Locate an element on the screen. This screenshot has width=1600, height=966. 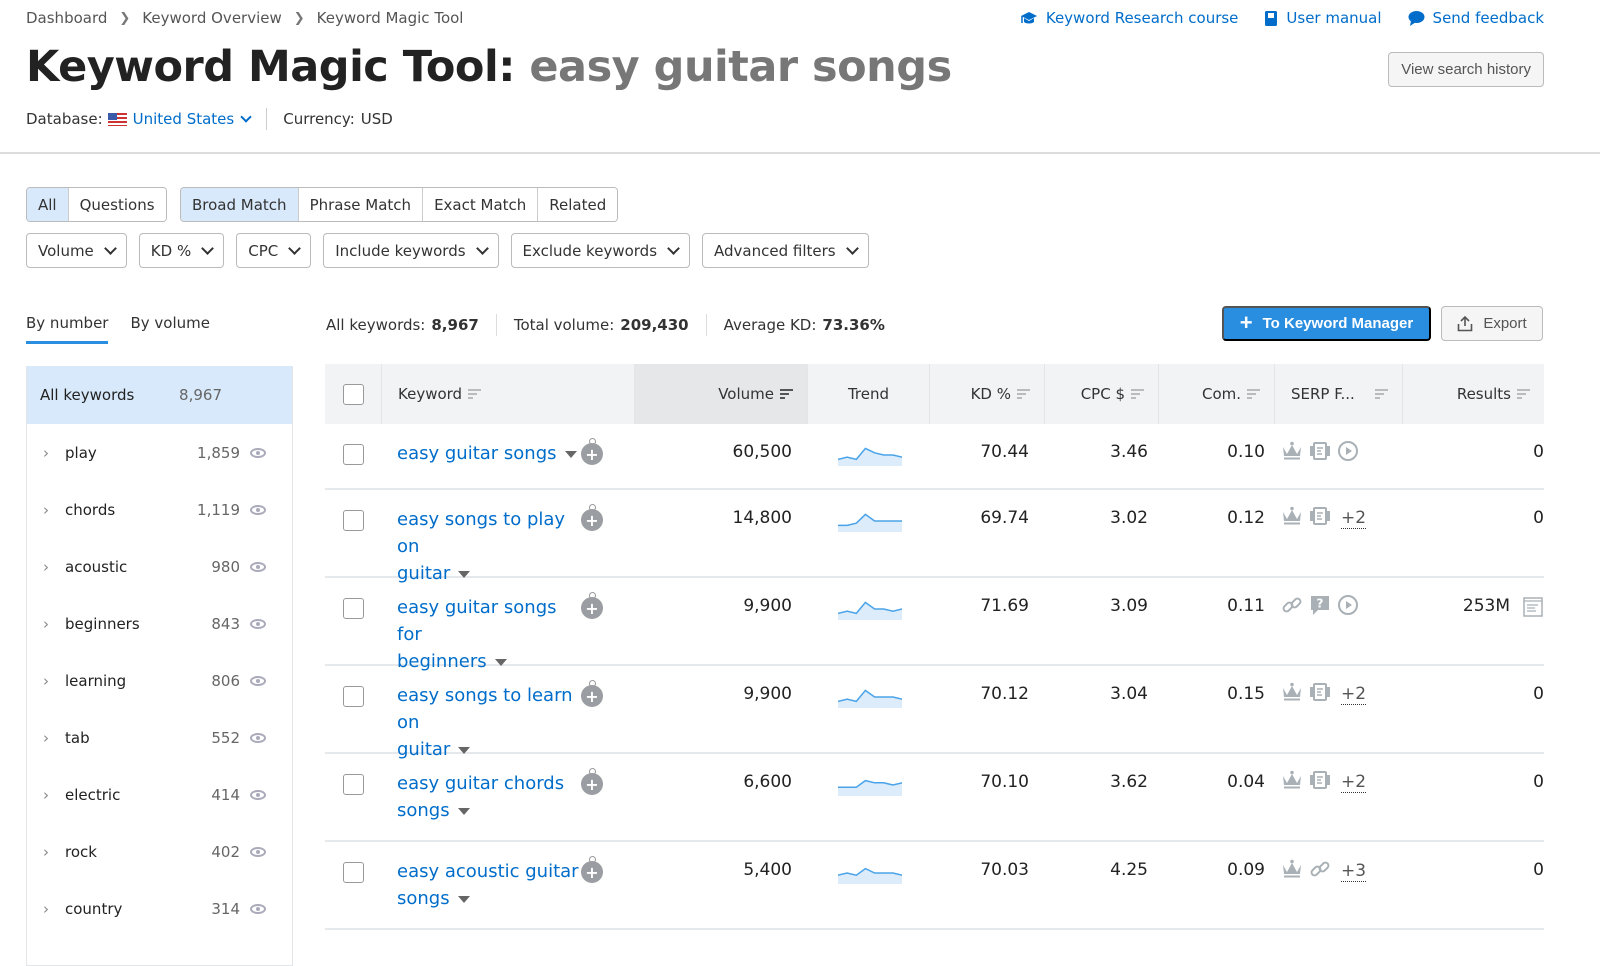
include-keywords-filter: Include keywords is located at coordinates (411, 250).